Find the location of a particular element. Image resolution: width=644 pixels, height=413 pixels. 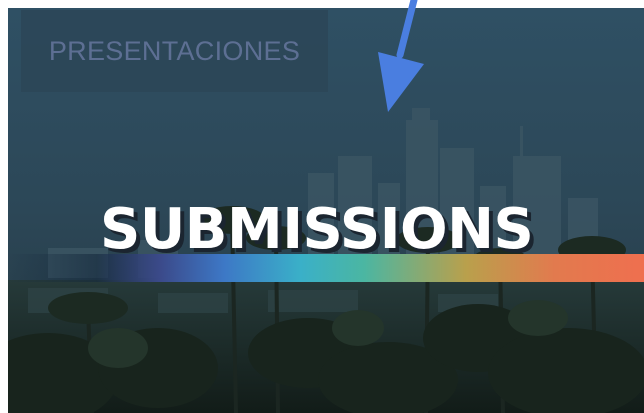

presentaciones-tag: PRESENTACIONES is located at coordinates (174, 51).